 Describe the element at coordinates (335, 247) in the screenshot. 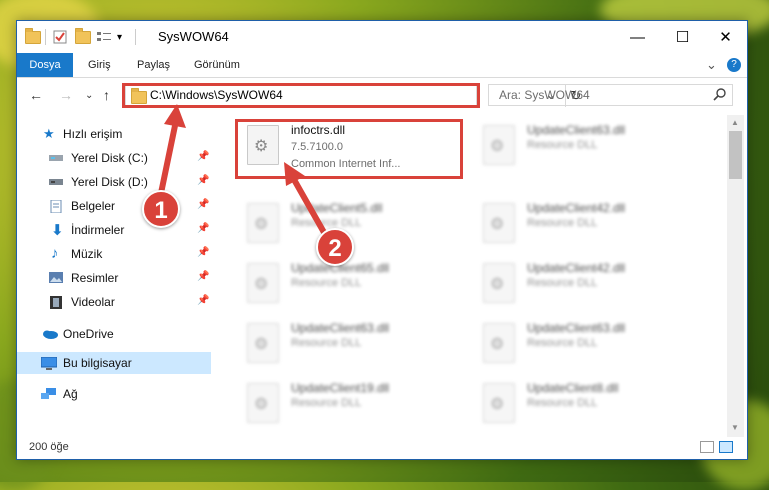

I see `step-2-badge: 2` at that location.